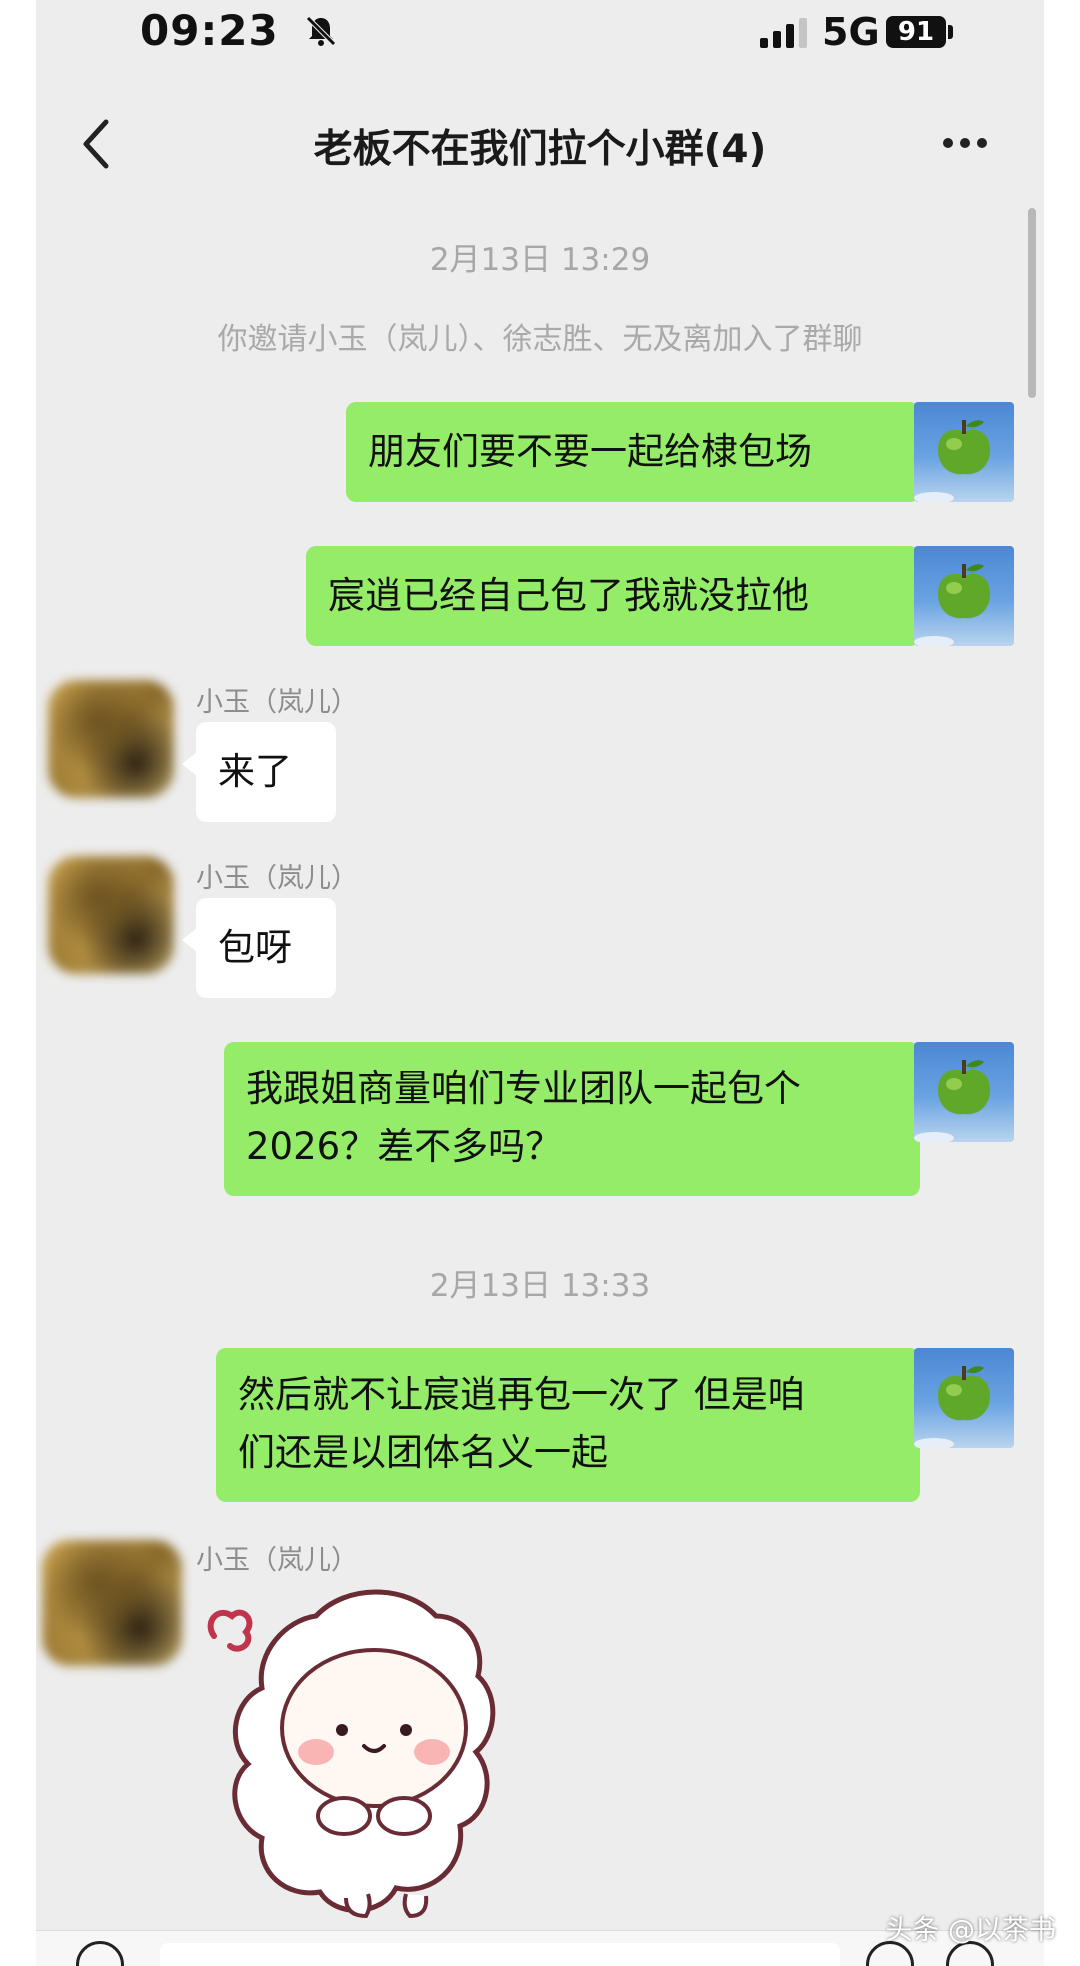 The height and width of the screenshot is (1966, 1080). Describe the element at coordinates (100, 1953) in the screenshot. I see `voice-input-icon` at that location.